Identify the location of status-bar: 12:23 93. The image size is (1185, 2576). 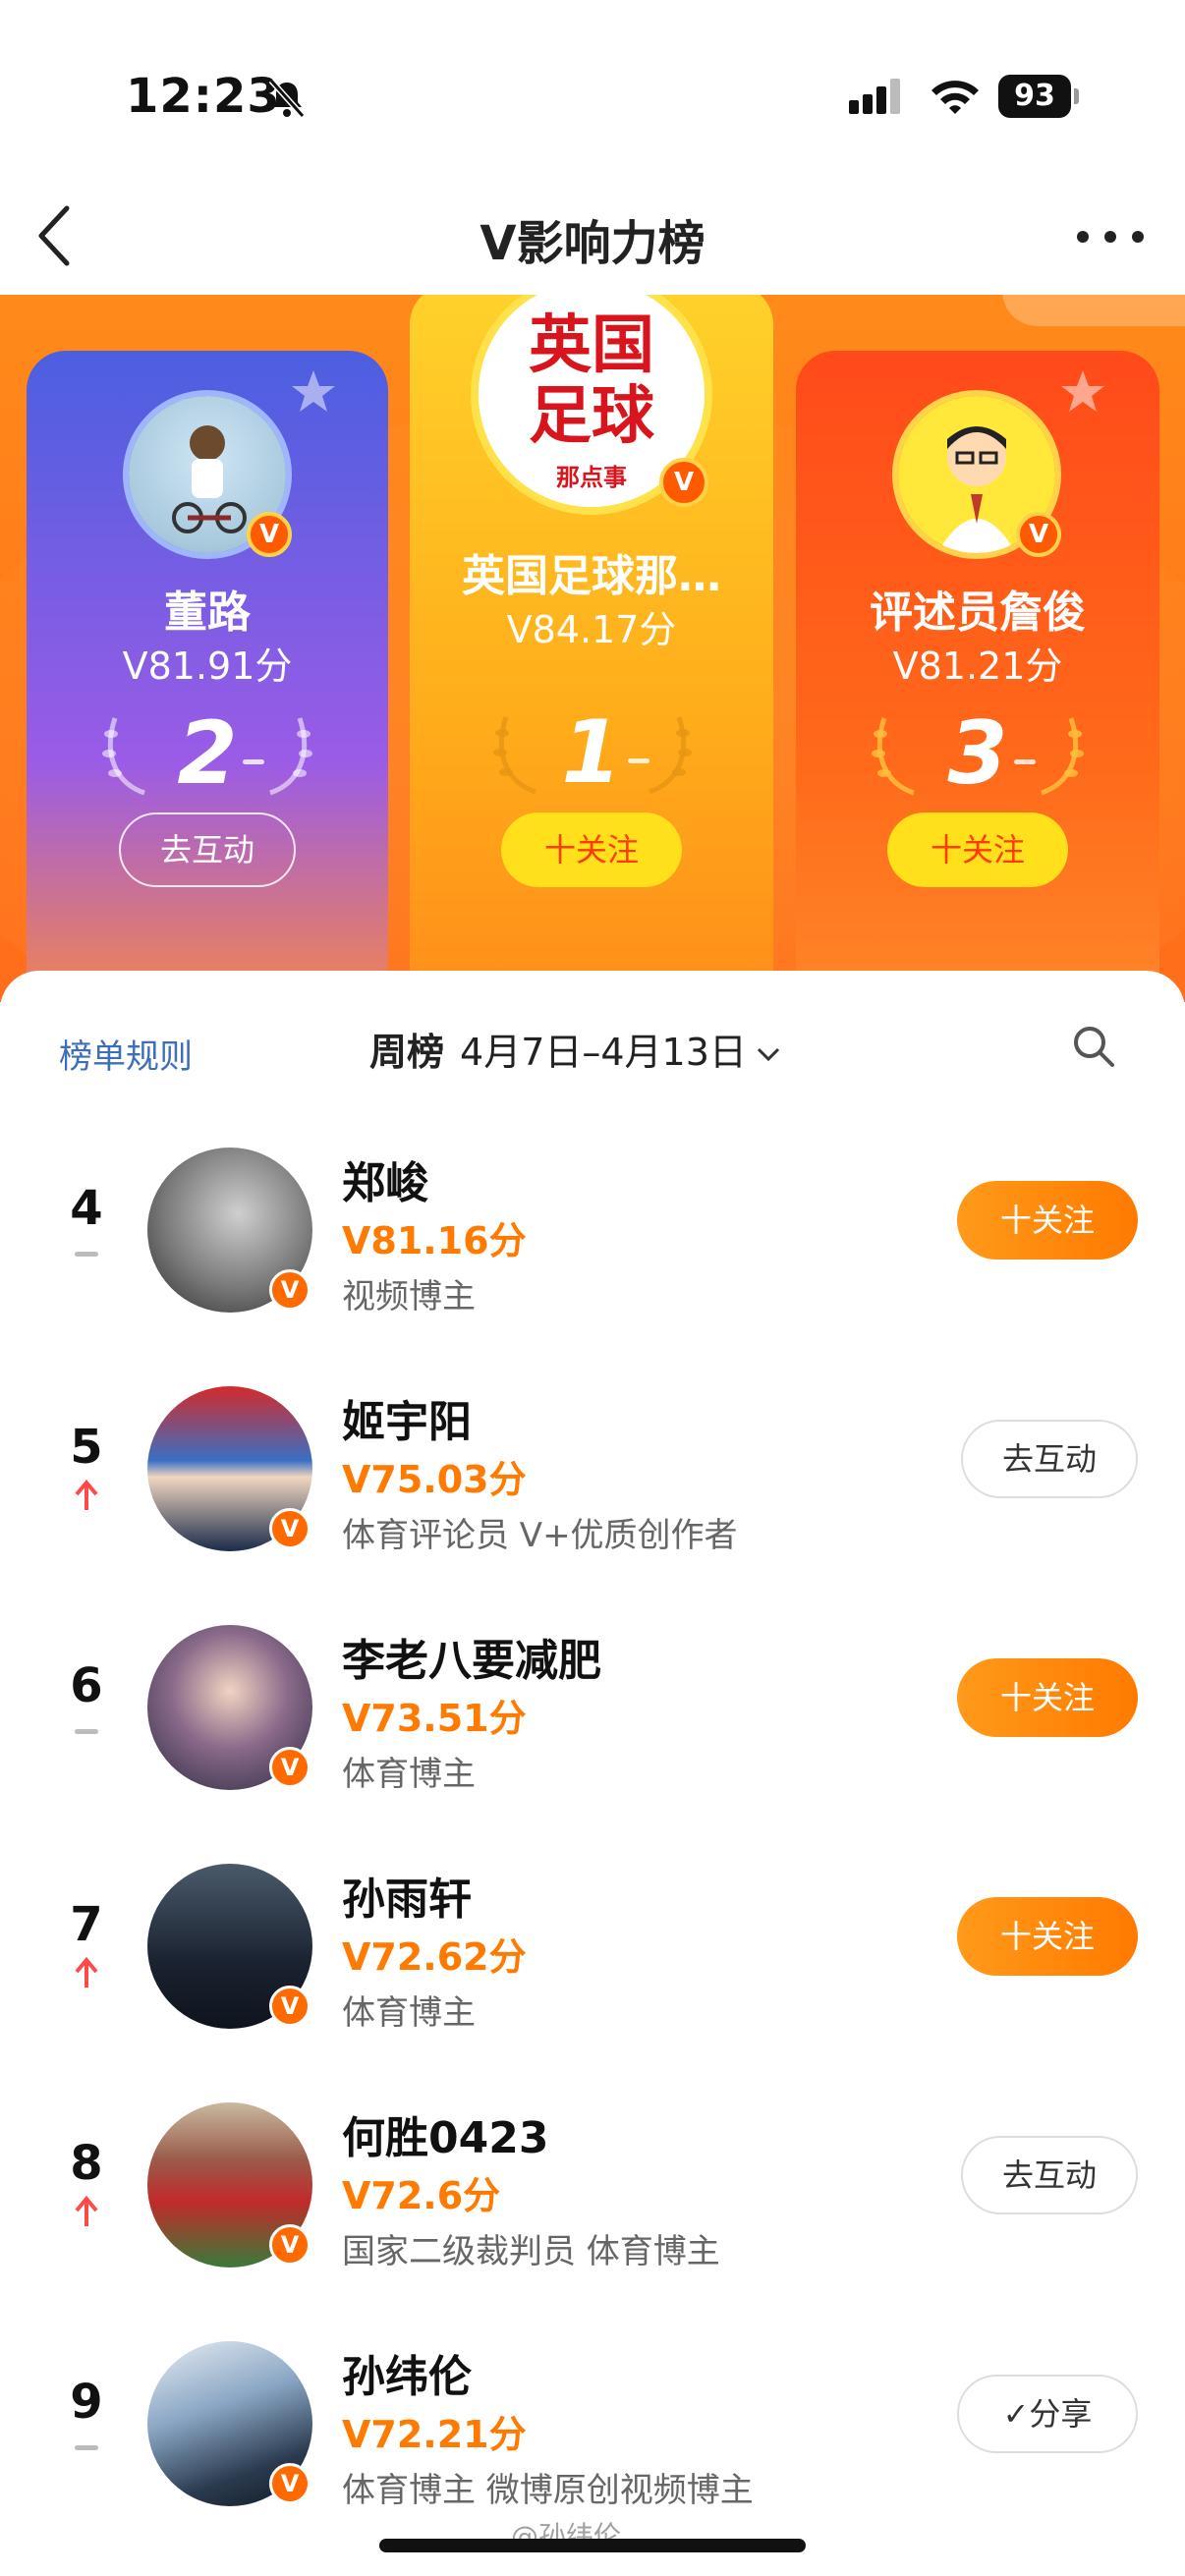
(592, 73).